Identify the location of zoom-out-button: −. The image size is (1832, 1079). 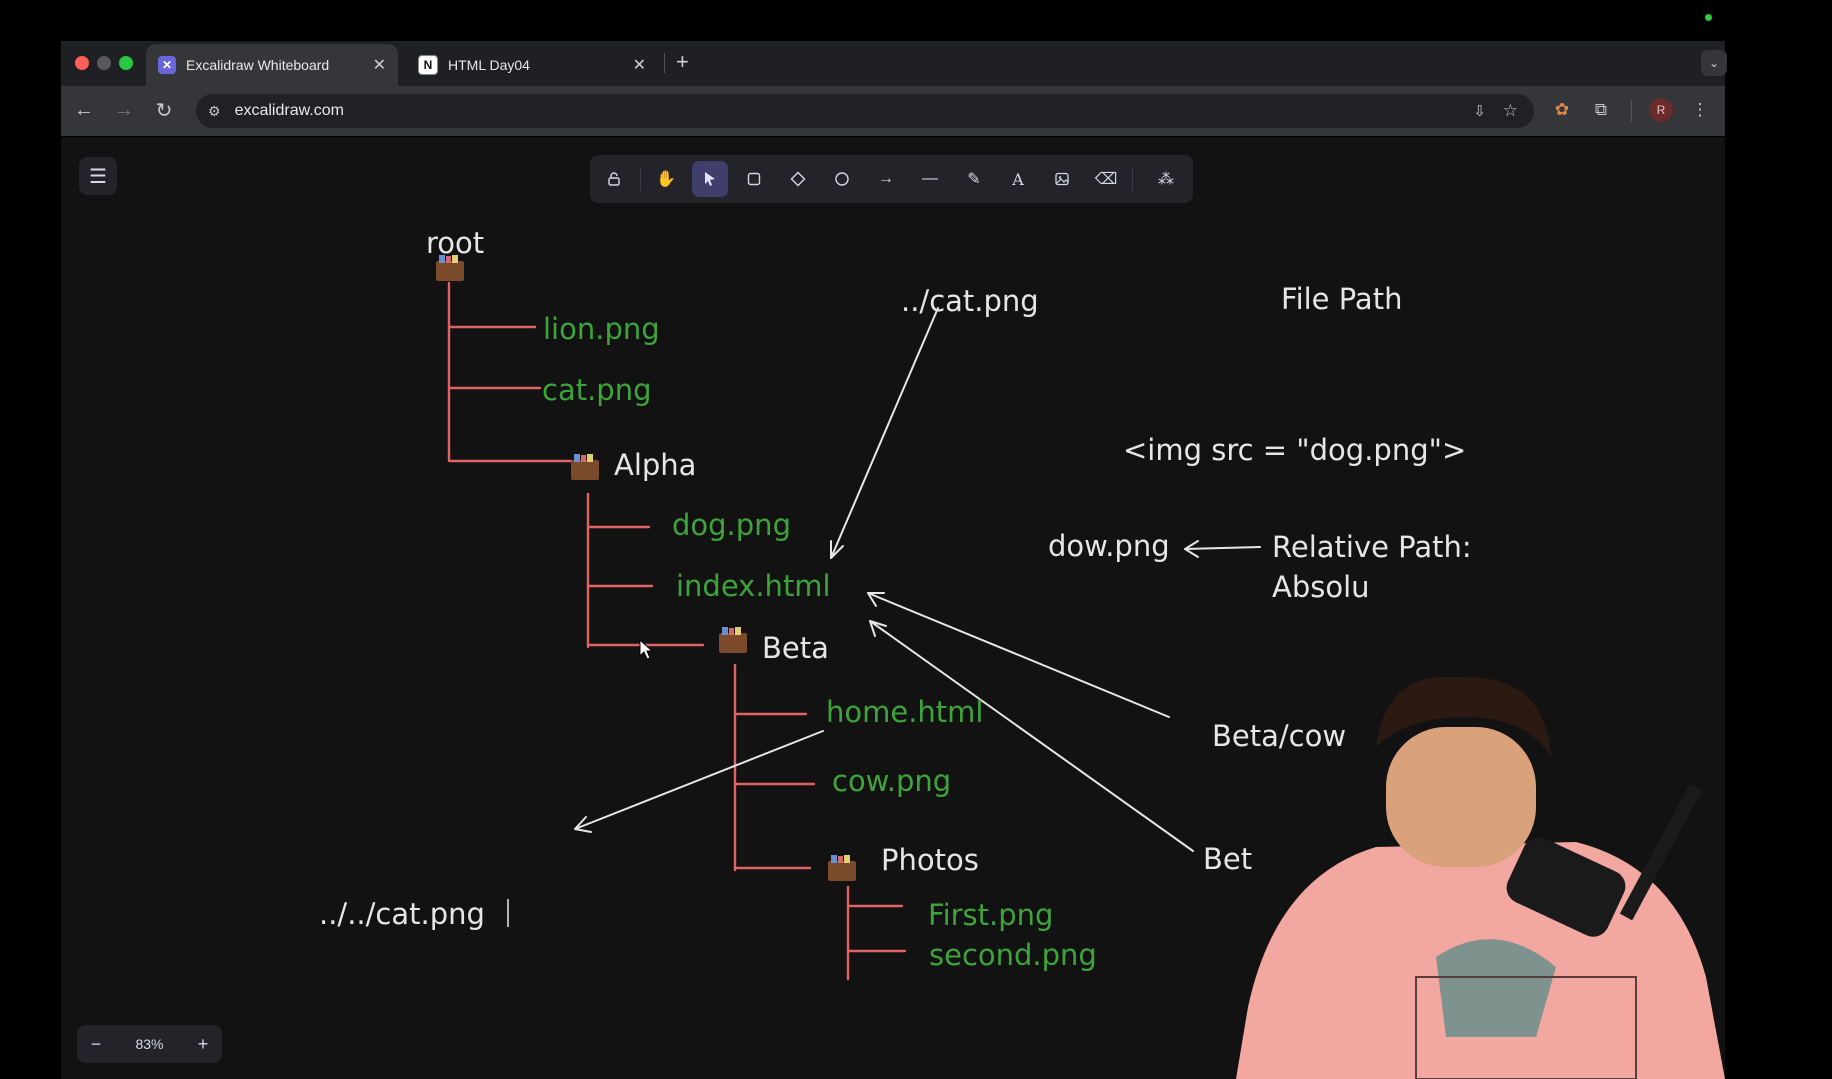
(96, 1044).